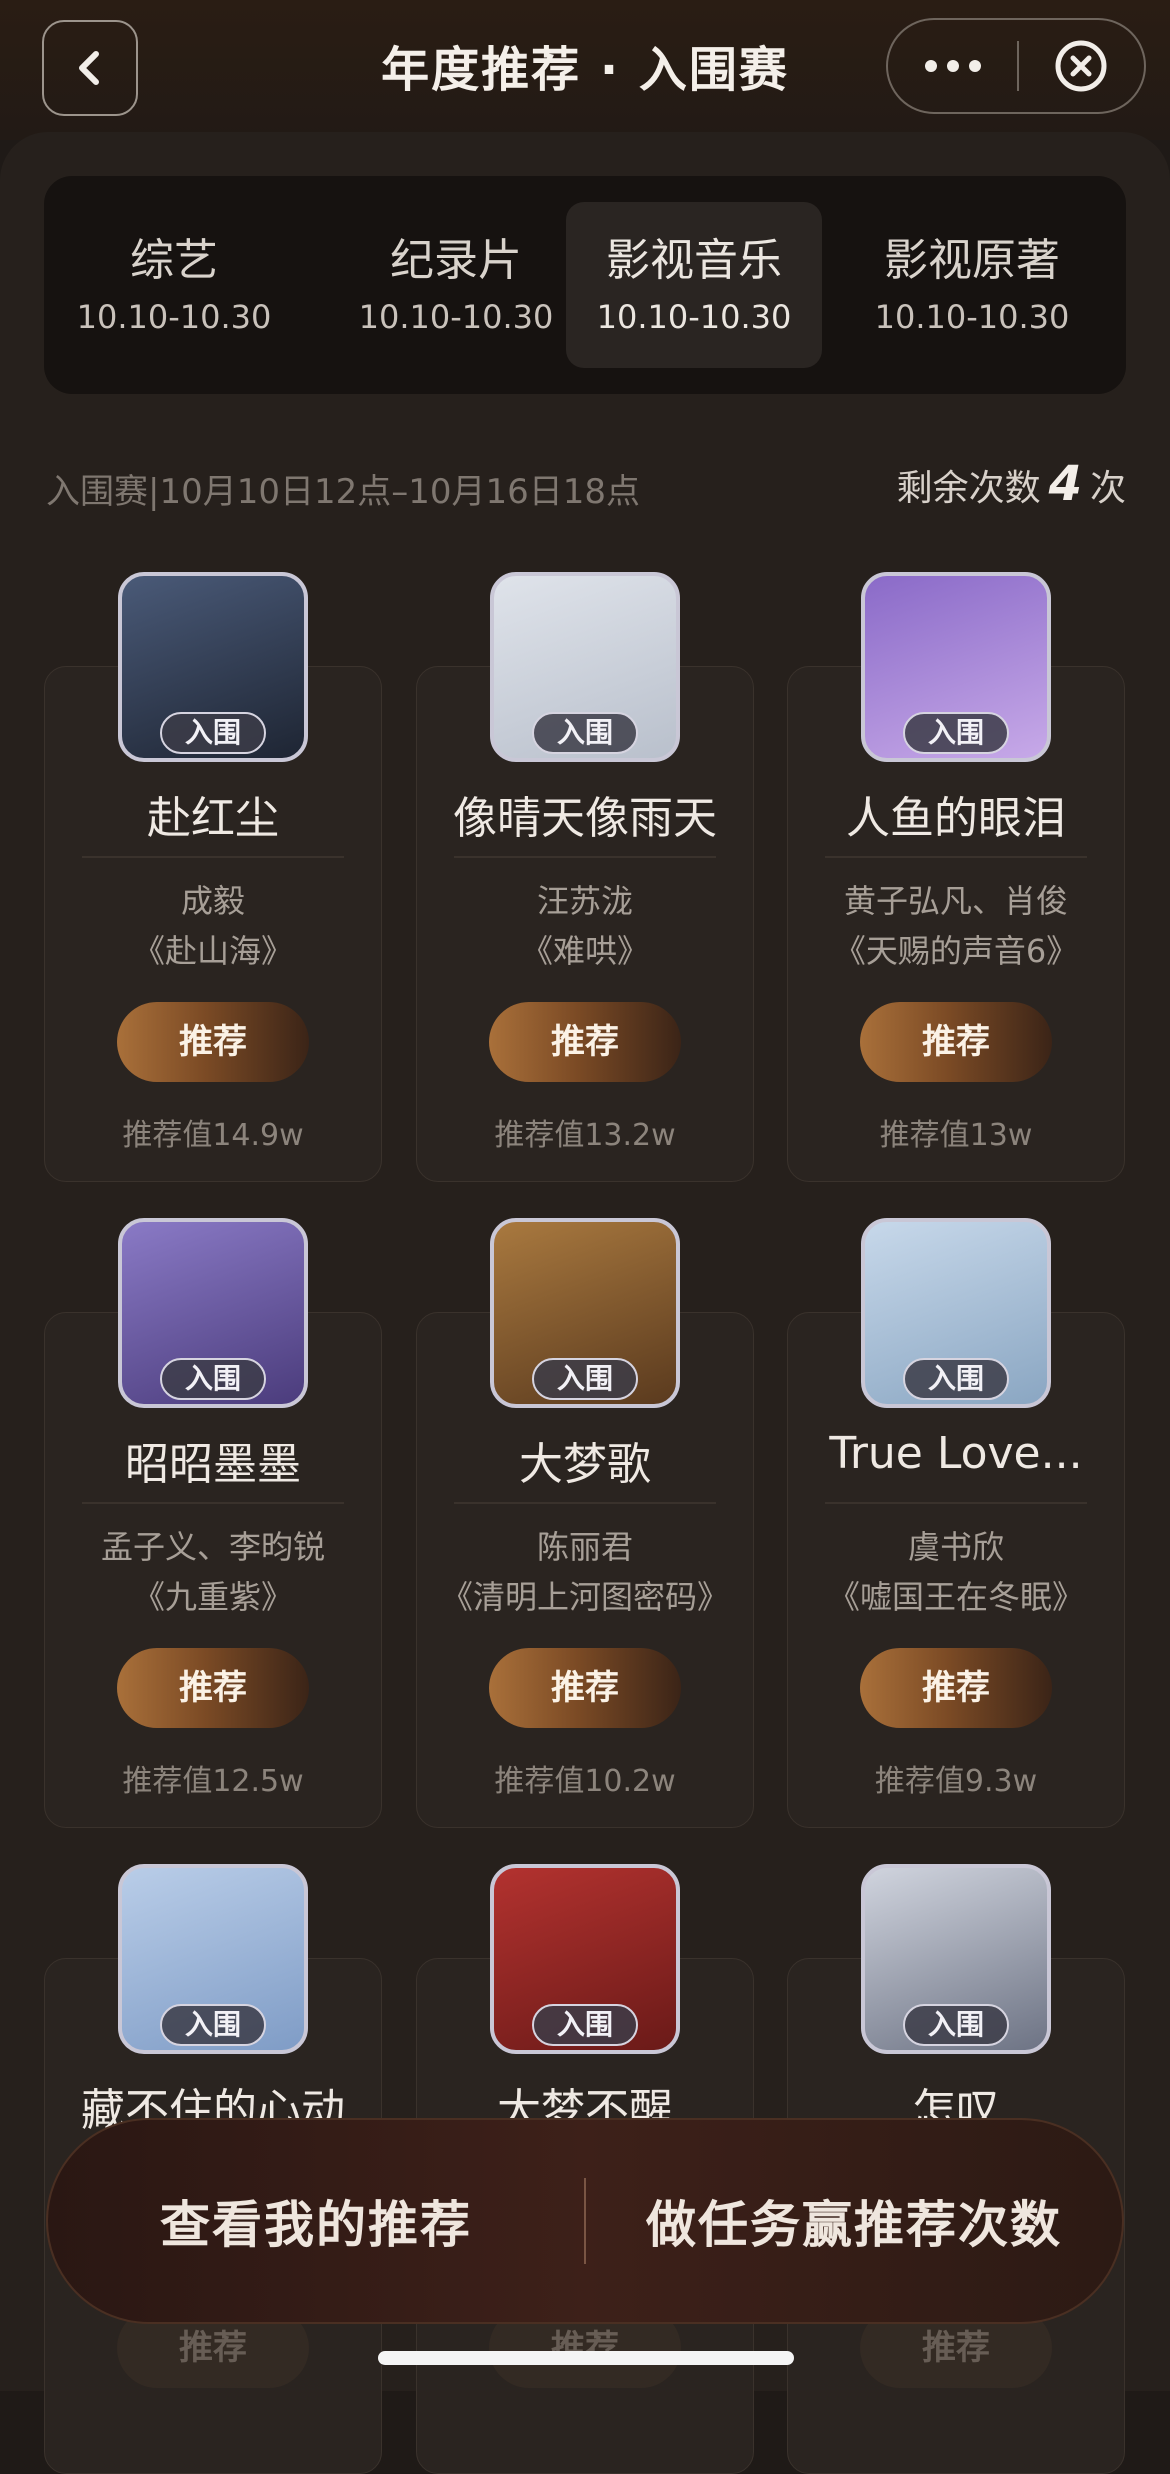 The image size is (1170, 2474). I want to click on source-drama: 《清明上河图密码》, so click(584, 1597).